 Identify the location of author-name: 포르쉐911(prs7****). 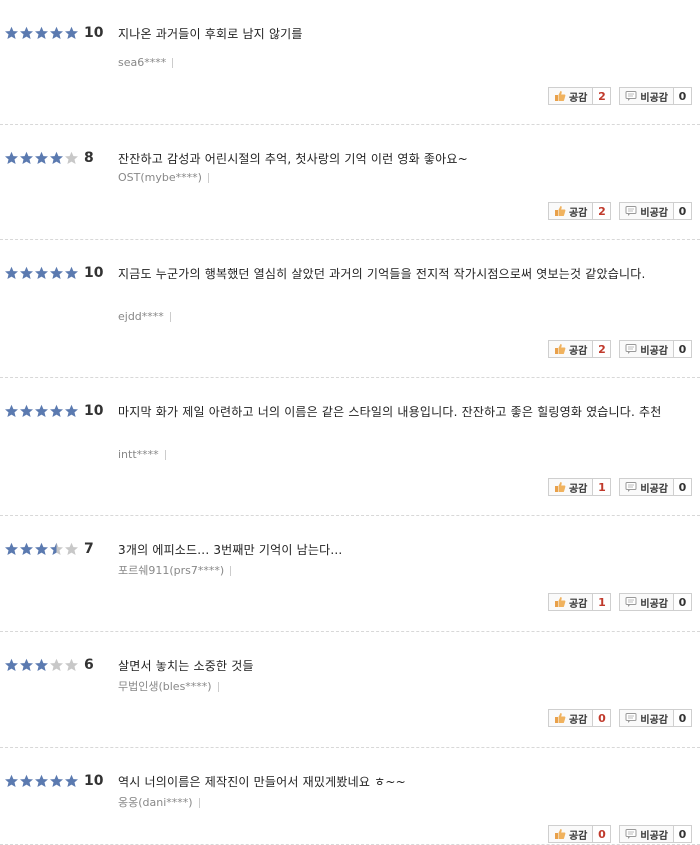
(171, 570).